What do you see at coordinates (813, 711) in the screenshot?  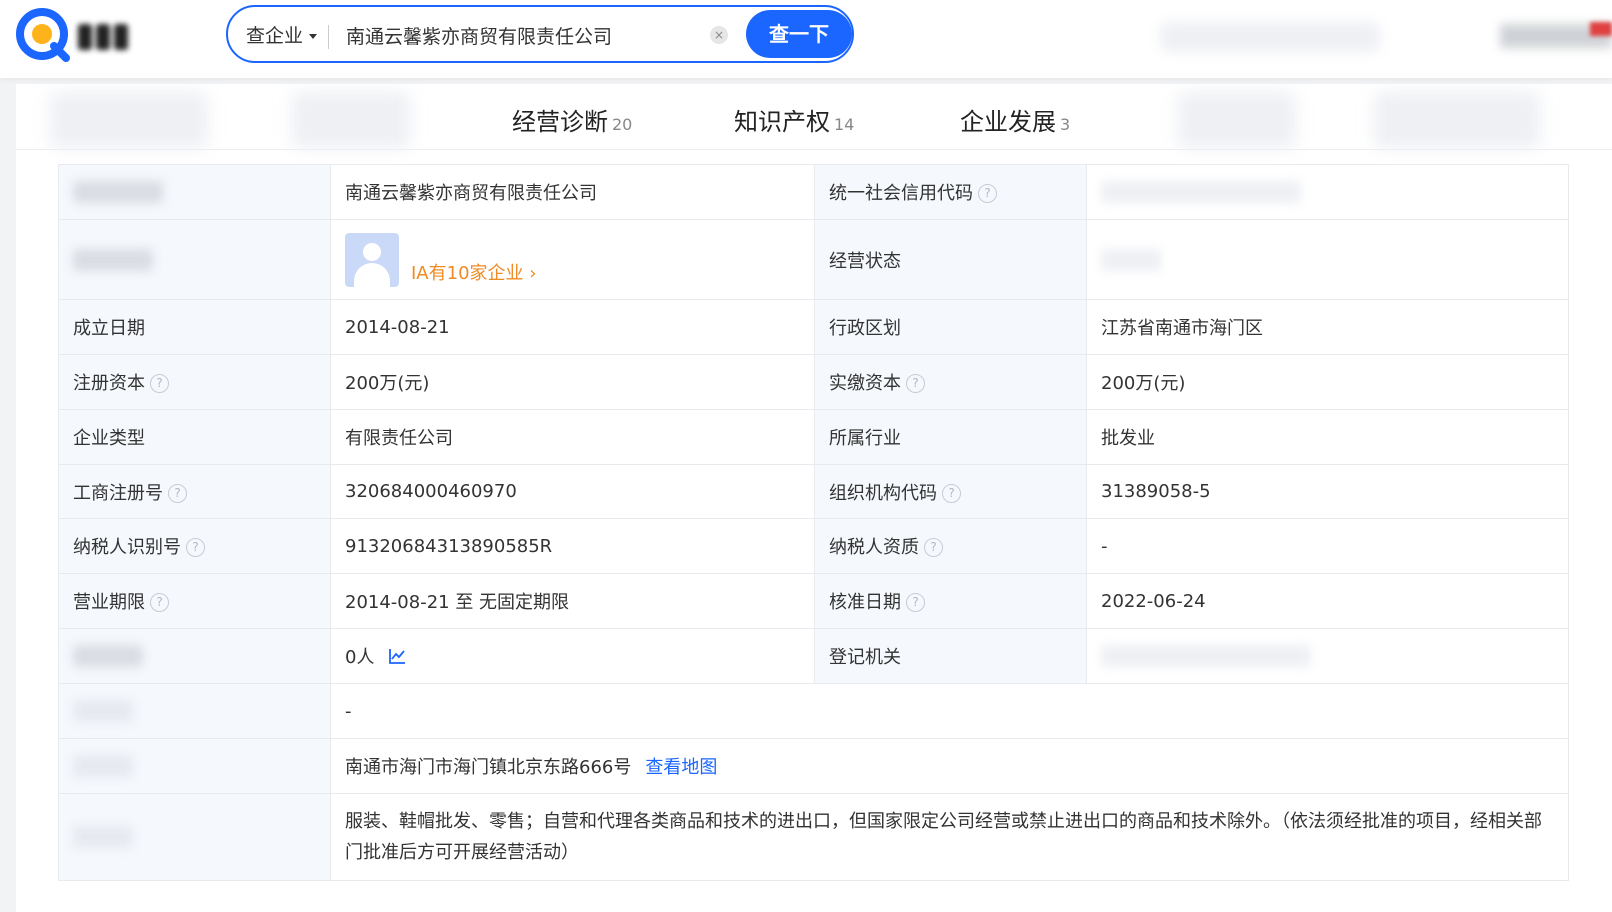 I see `table-row: -` at bounding box center [813, 711].